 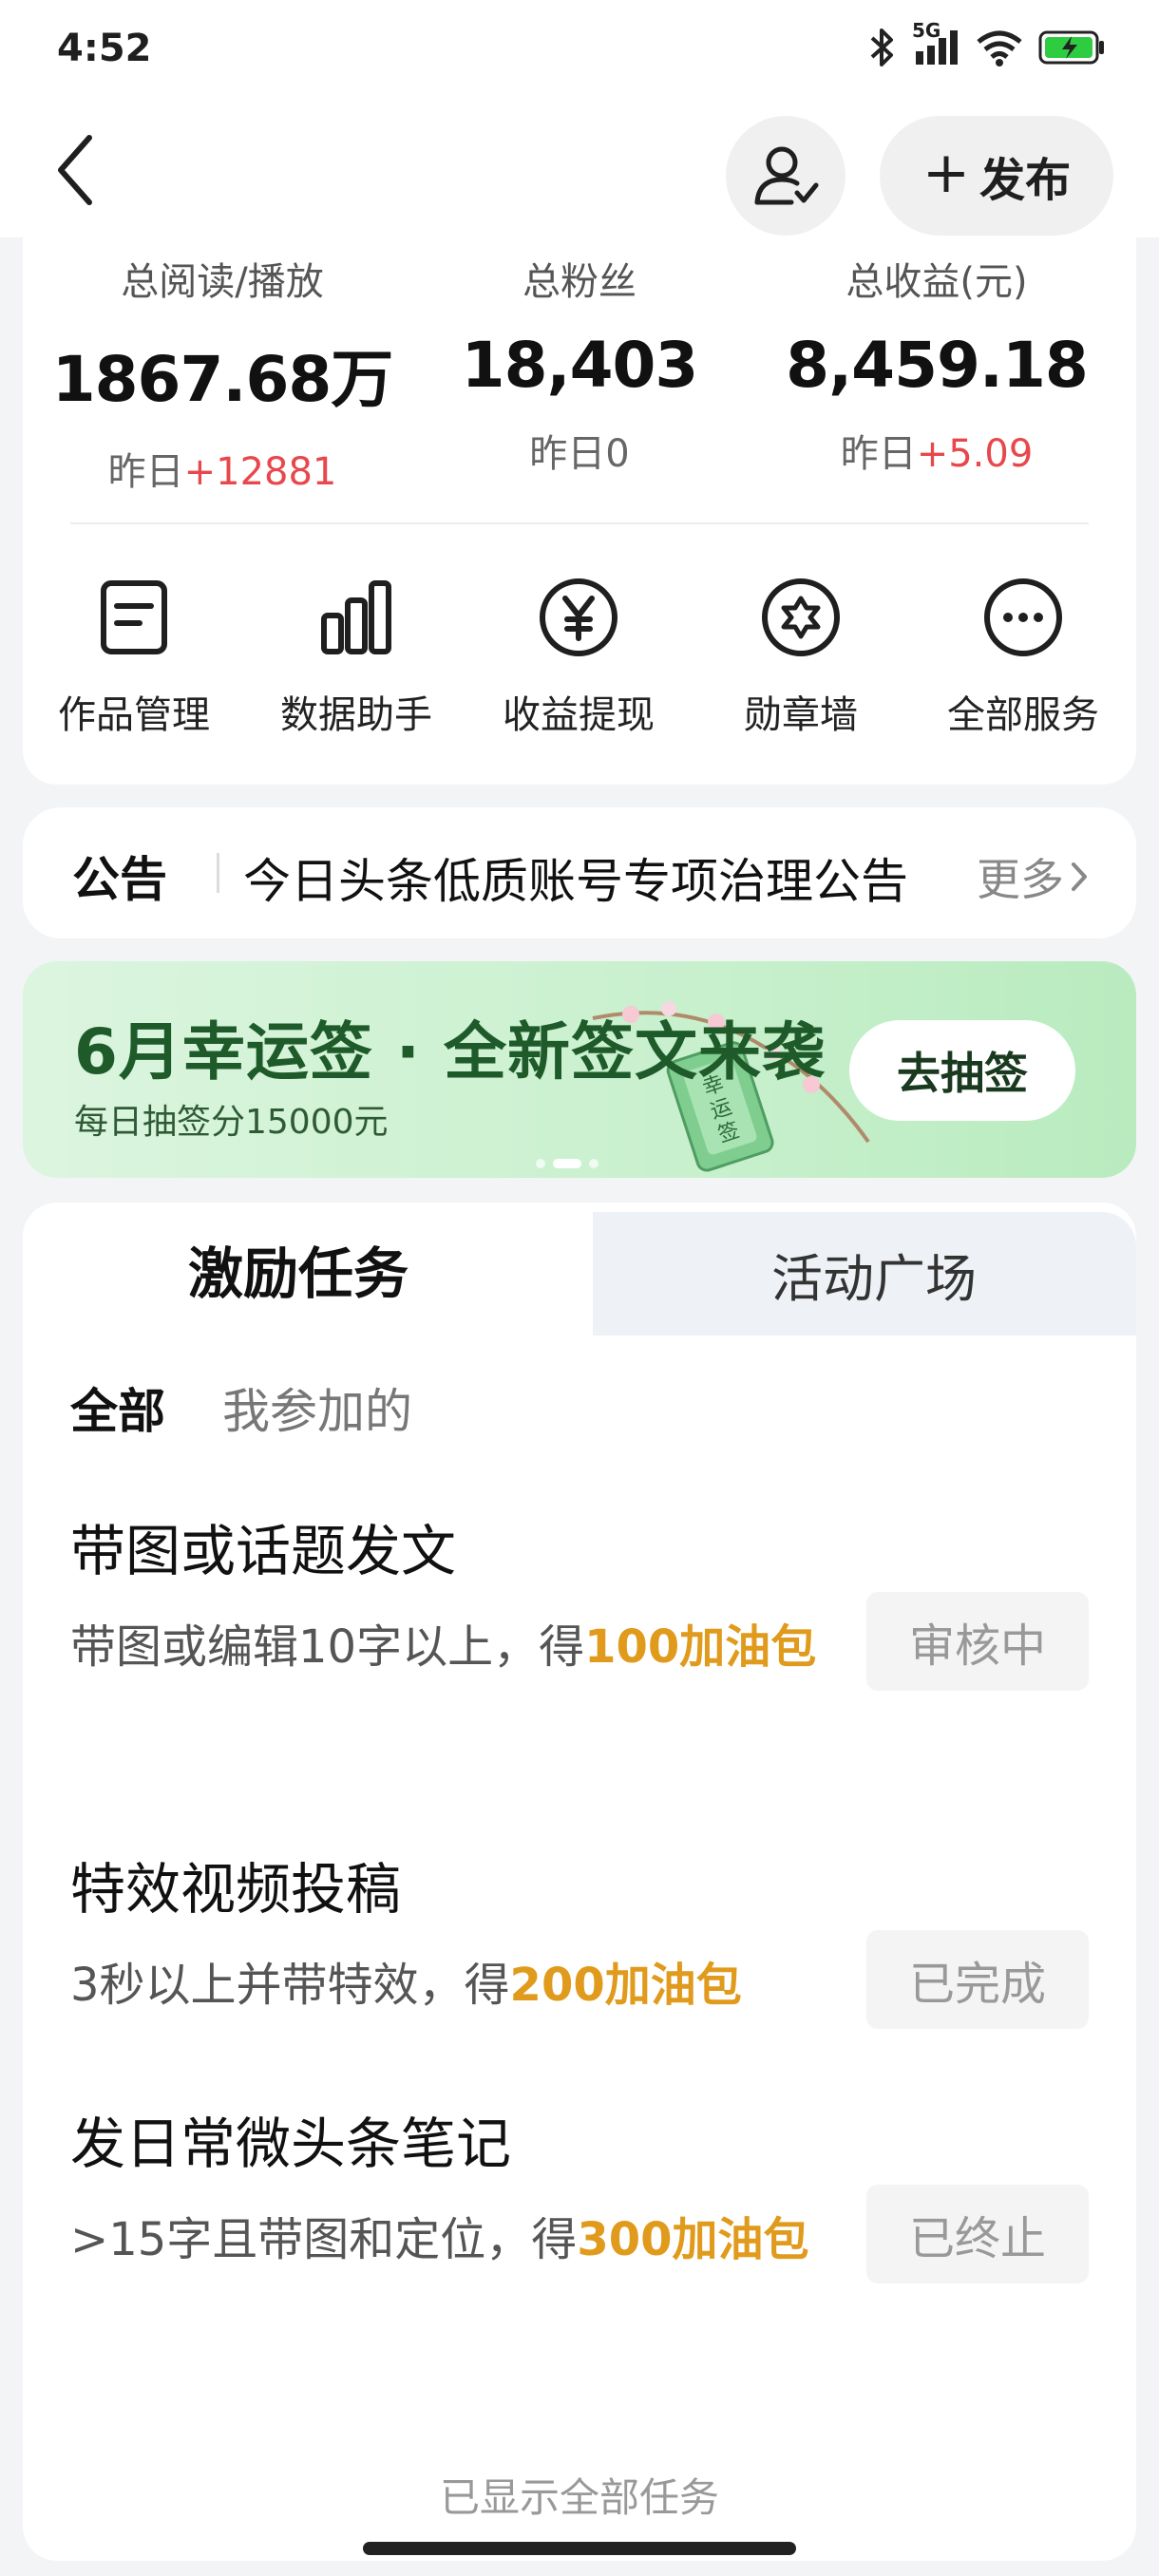 I want to click on task-reward: 100加油包, so click(x=700, y=1647).